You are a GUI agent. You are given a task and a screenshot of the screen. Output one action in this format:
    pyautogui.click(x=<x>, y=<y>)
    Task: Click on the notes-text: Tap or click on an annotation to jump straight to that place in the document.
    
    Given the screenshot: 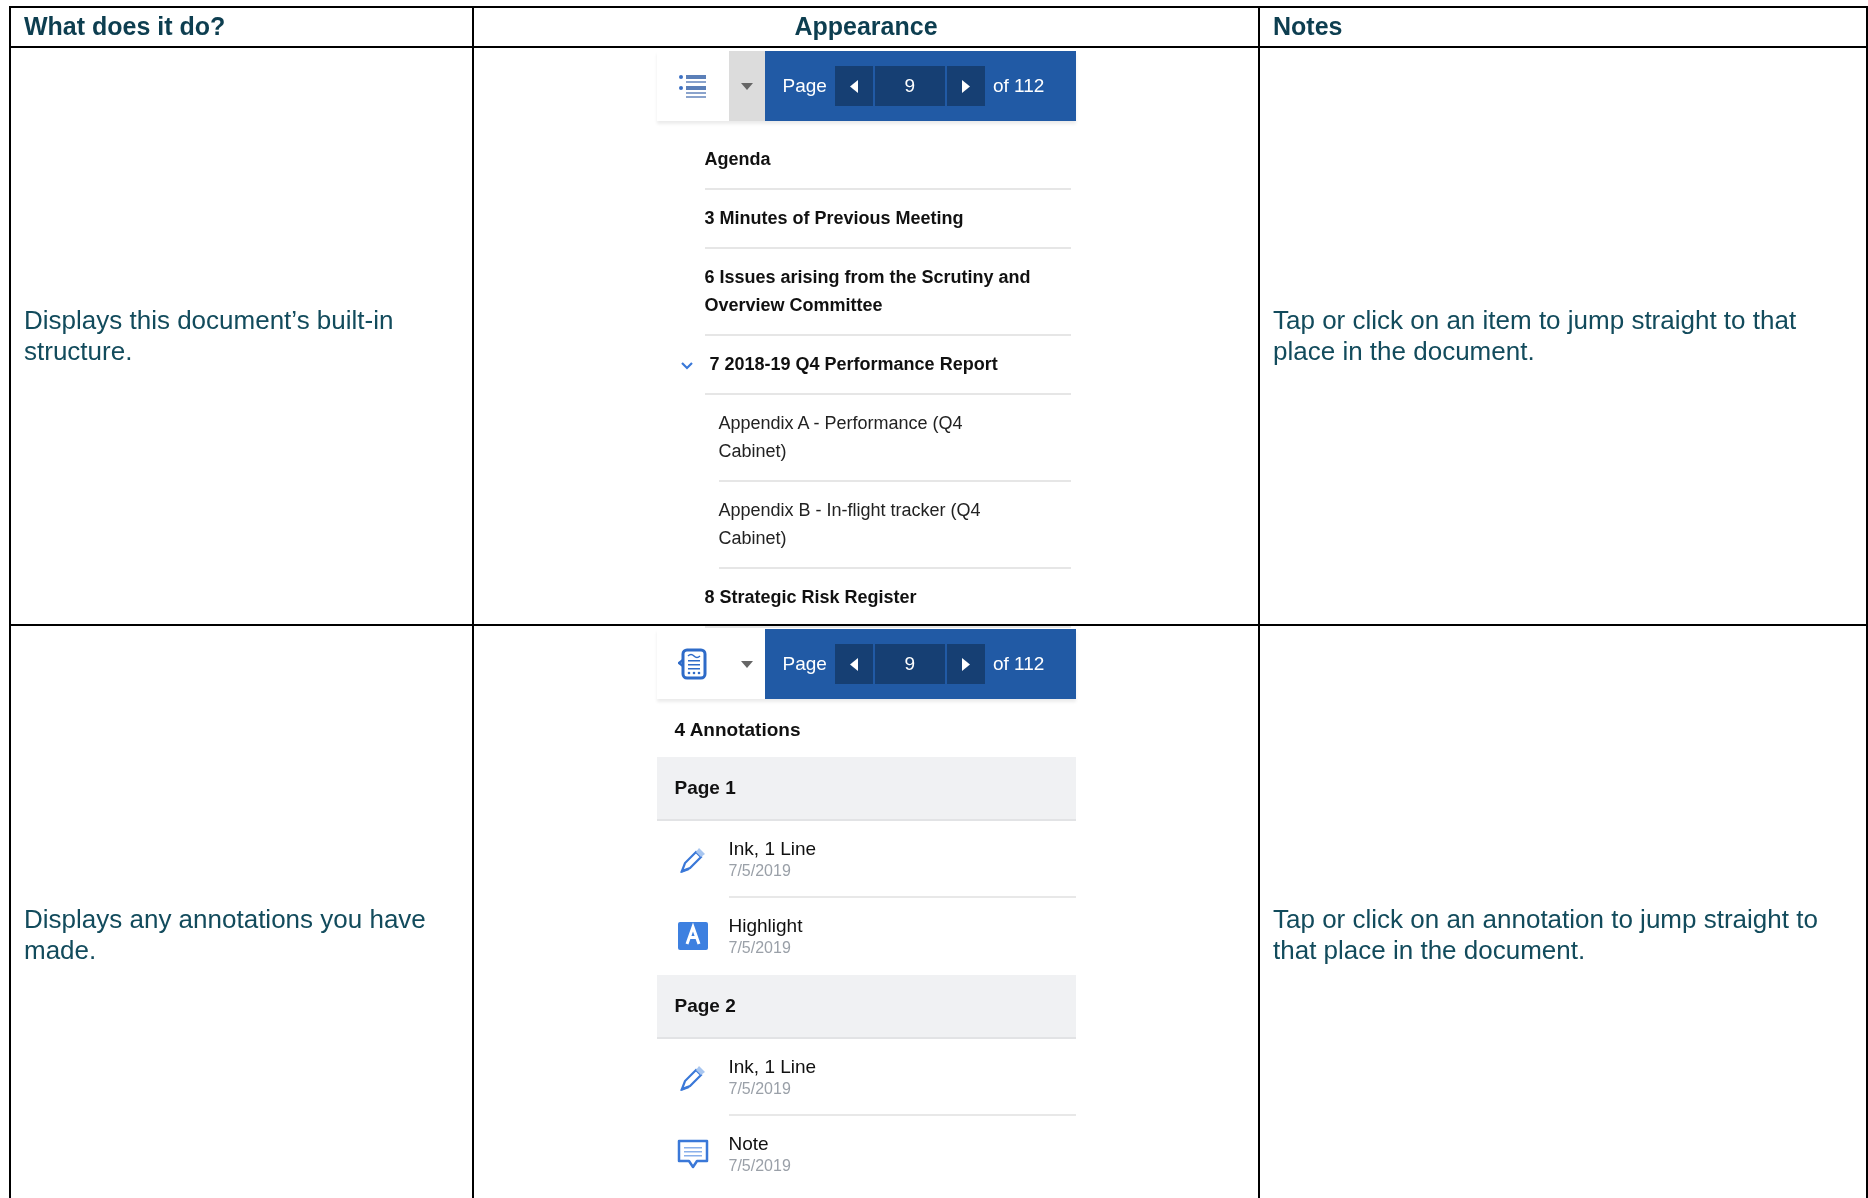 What is the action you would take?
    pyautogui.click(x=1546, y=935)
    